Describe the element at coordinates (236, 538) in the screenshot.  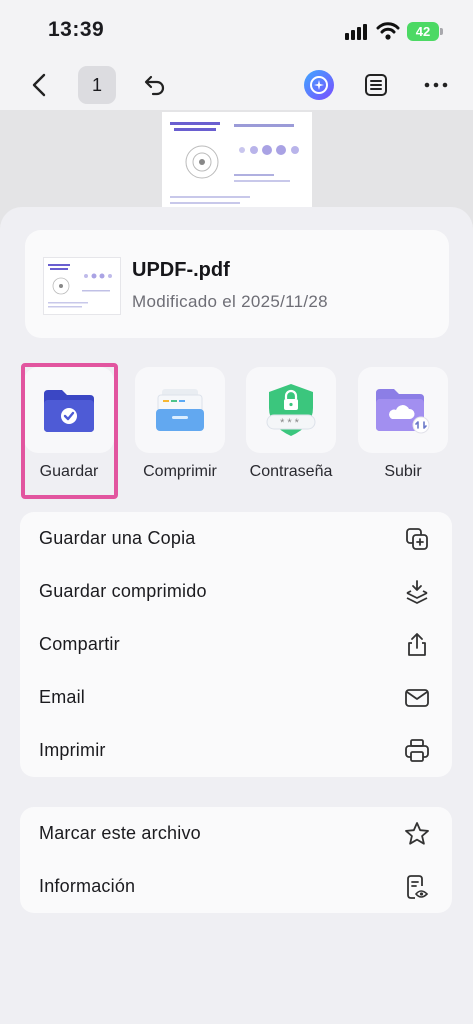
I see `save-copy-menu-item: Guardar una Copia` at that location.